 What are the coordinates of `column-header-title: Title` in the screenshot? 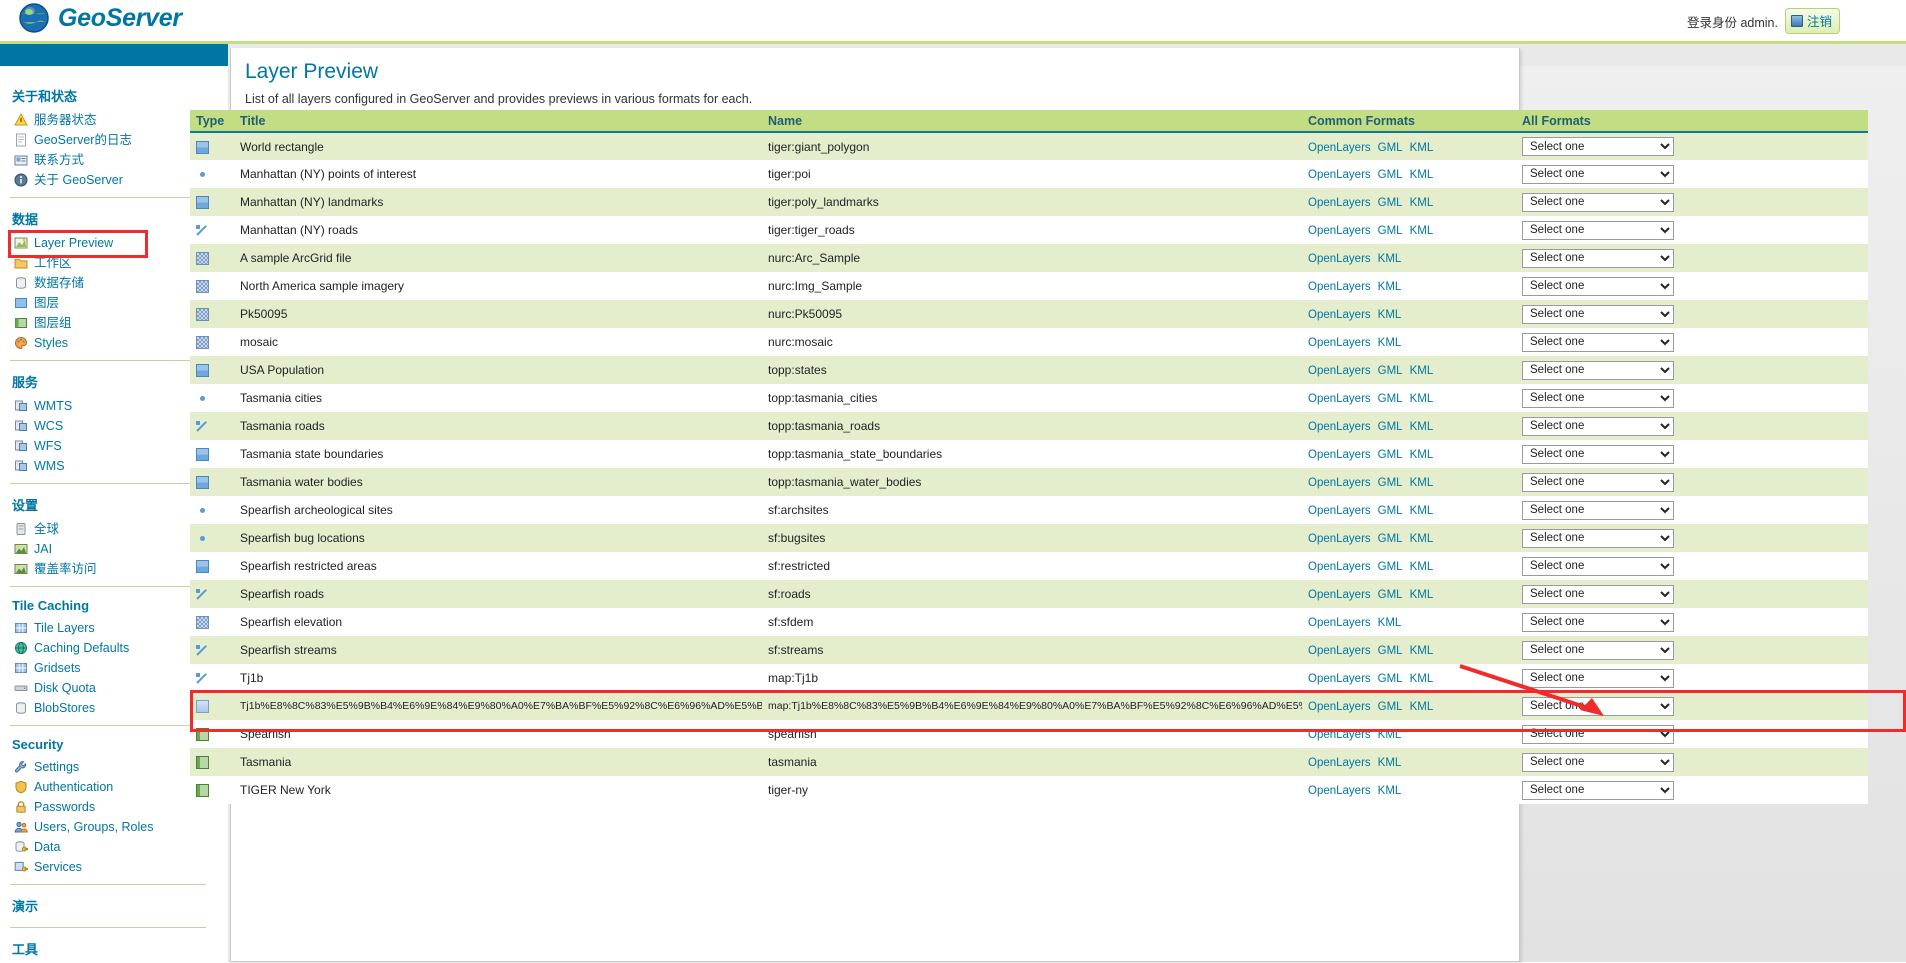 It's located at (498, 121).